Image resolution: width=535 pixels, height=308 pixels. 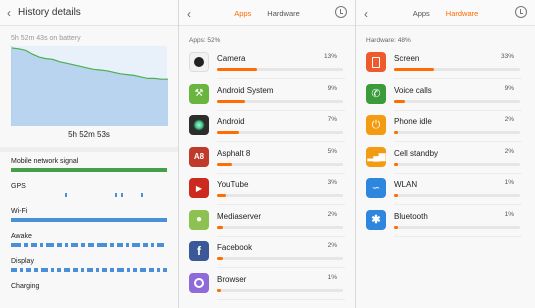 What do you see at coordinates (267, 284) in the screenshot?
I see `list-item: Browser 1%` at bounding box center [267, 284].